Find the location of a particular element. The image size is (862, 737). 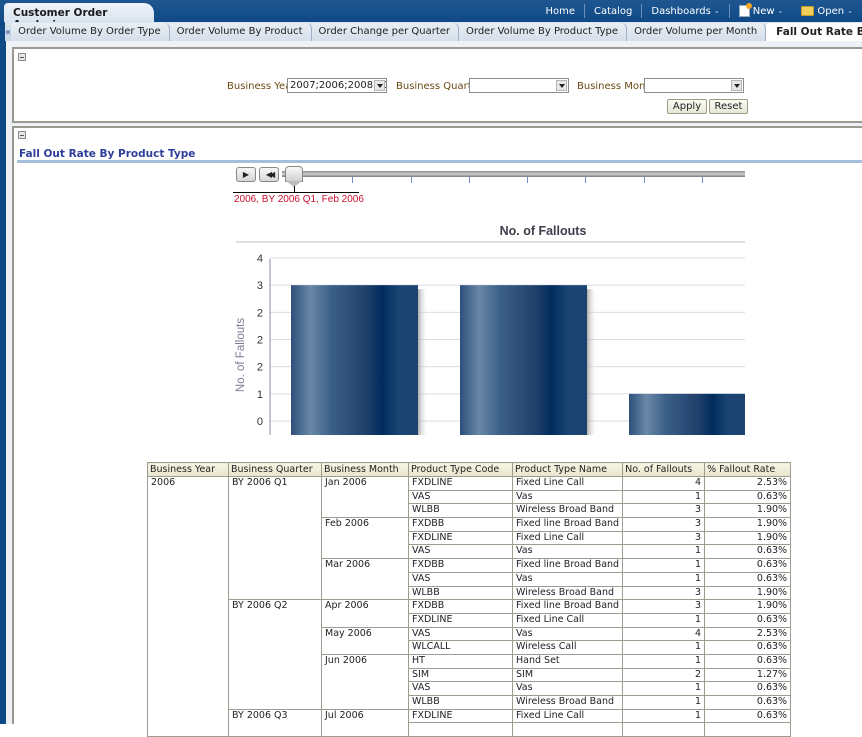

global-nav: Home Catalog Dashboards ⌄ New ⌄ Open ⌄ is located at coordinates (699, 11).